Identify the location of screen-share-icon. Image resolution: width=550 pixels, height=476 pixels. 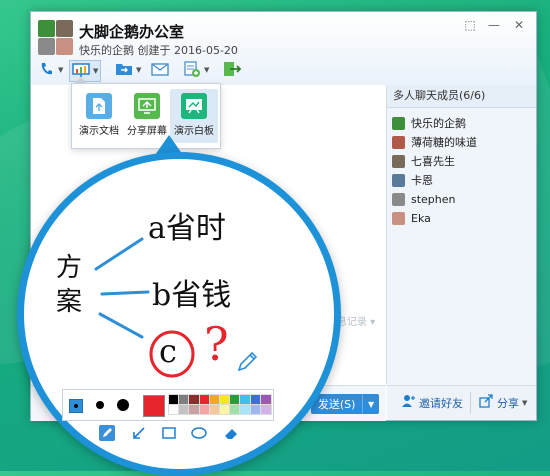
(147, 106).